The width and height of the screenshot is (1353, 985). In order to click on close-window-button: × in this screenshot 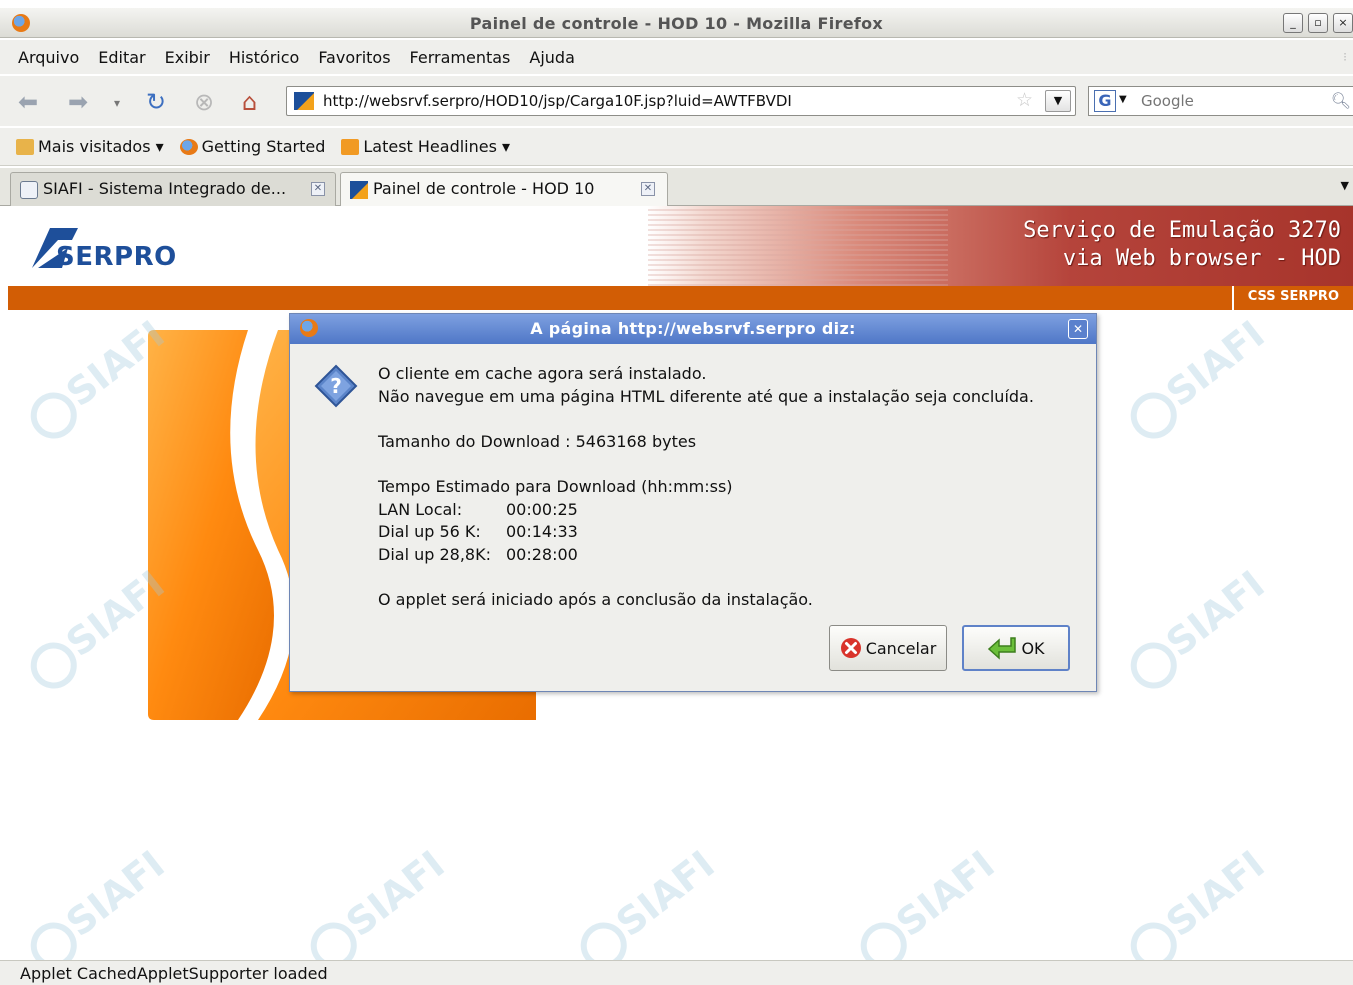, I will do `click(1343, 23)`.